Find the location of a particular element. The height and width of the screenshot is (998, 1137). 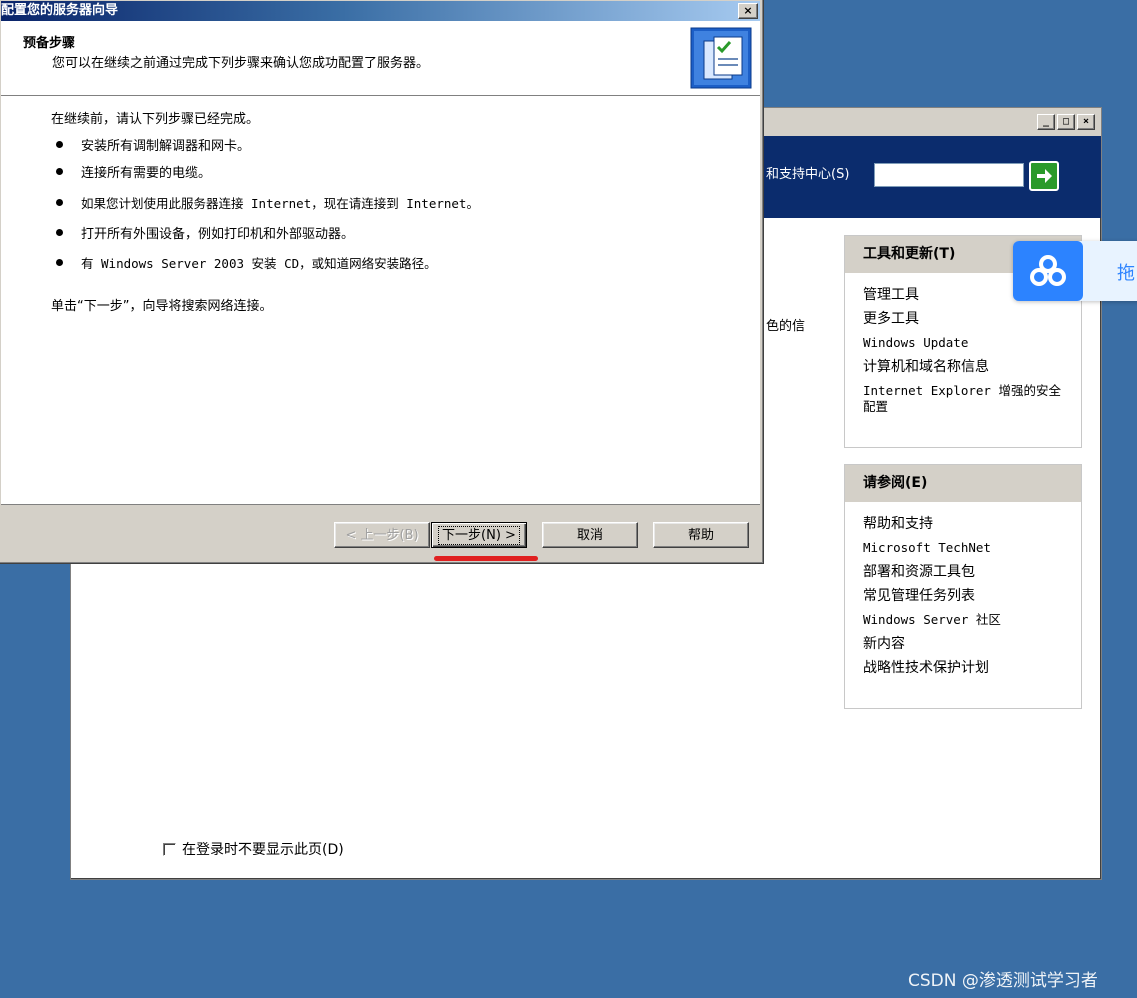

search-input is located at coordinates (949, 175).